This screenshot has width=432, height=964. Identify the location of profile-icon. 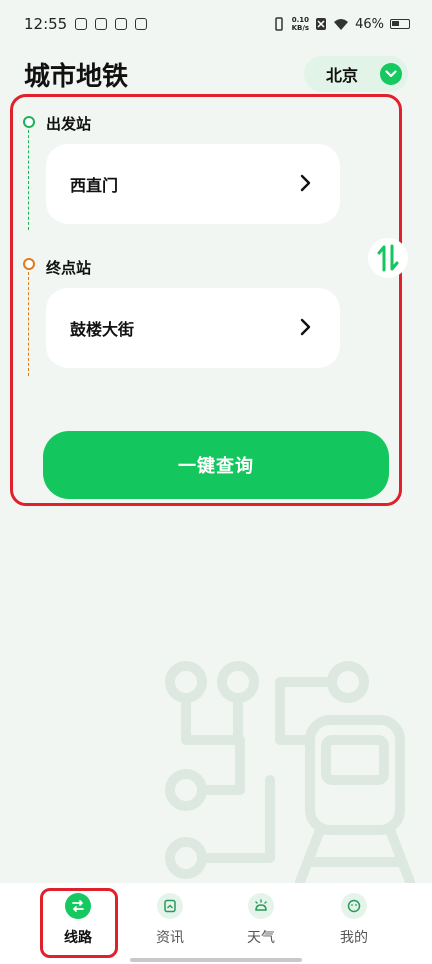
(354, 906).